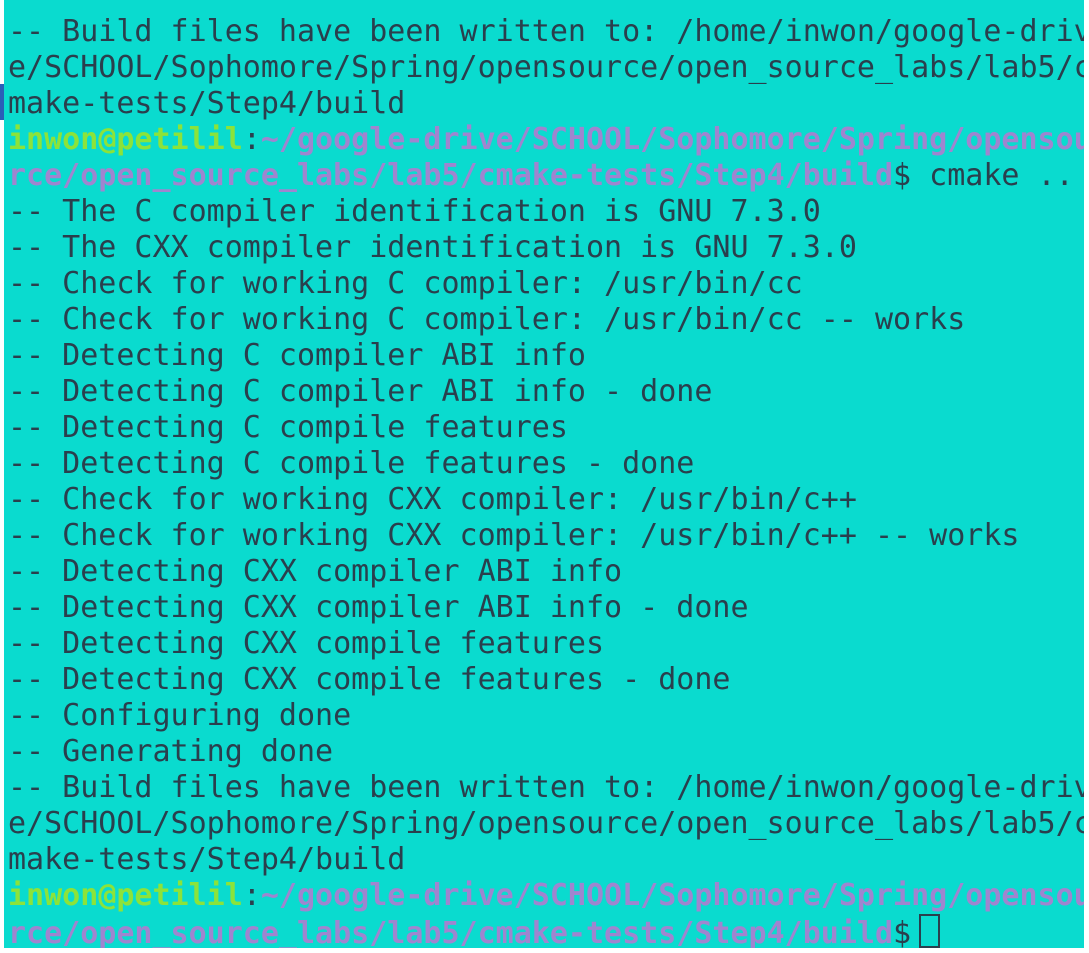 The image size is (1089, 953). Describe the element at coordinates (351, 463) in the screenshot. I see `output-line: -- Detecting C compile features - done` at that location.